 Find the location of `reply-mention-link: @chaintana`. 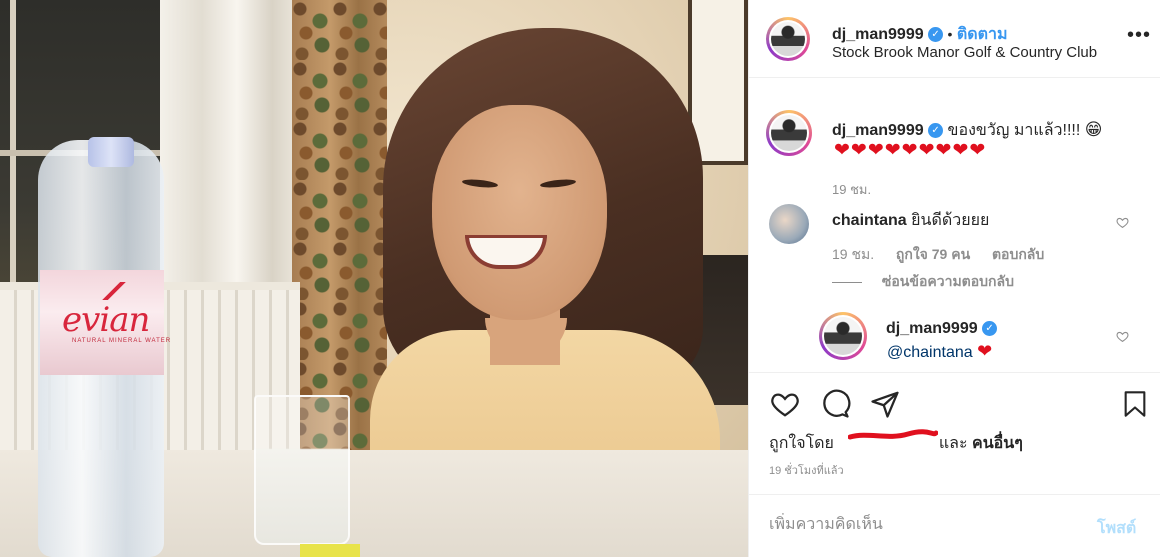

reply-mention-link: @chaintana is located at coordinates (930, 352).